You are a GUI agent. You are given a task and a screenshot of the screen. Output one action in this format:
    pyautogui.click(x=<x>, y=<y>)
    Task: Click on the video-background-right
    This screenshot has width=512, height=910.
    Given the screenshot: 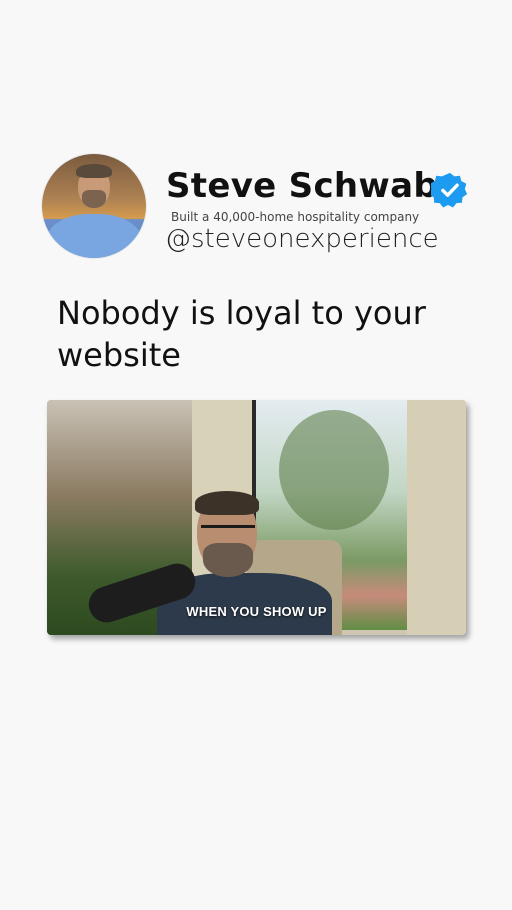 What is the action you would take?
    pyautogui.click(x=436, y=517)
    